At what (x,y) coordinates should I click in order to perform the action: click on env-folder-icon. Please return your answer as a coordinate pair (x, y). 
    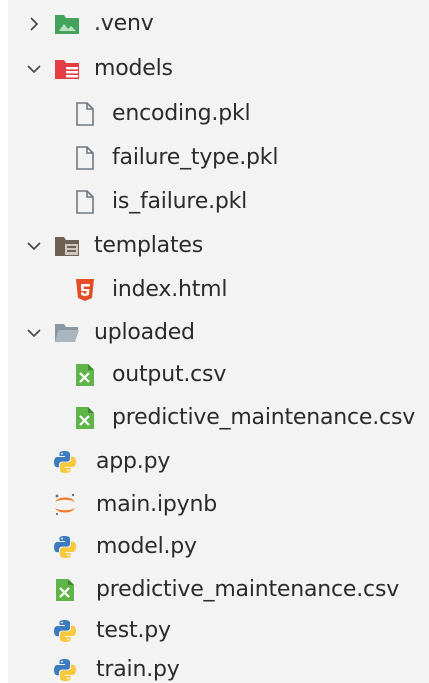
    Looking at the image, I should click on (67, 24).